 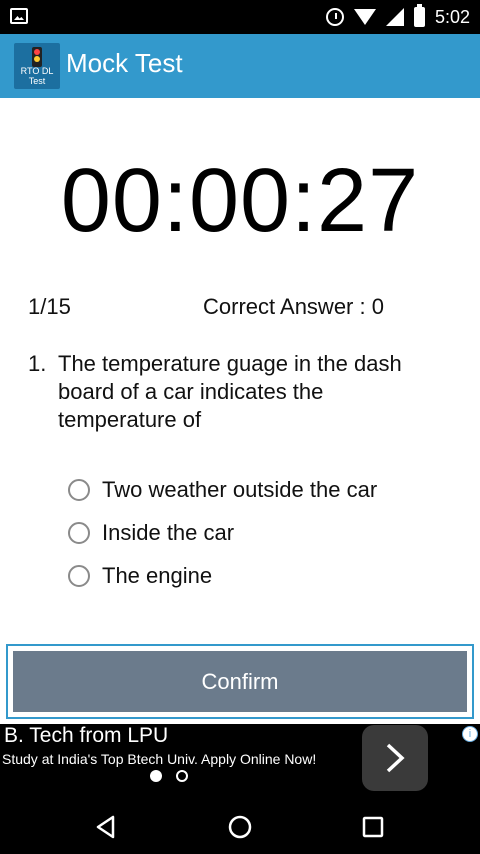 I want to click on back-icon, so click(x=105, y=827).